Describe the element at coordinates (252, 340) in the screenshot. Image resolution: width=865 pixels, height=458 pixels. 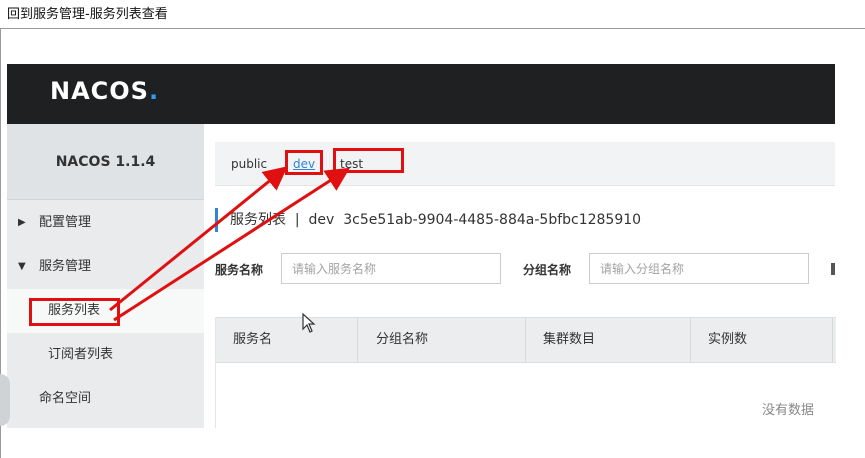
I see `column-header-service-name: 服务名` at that location.